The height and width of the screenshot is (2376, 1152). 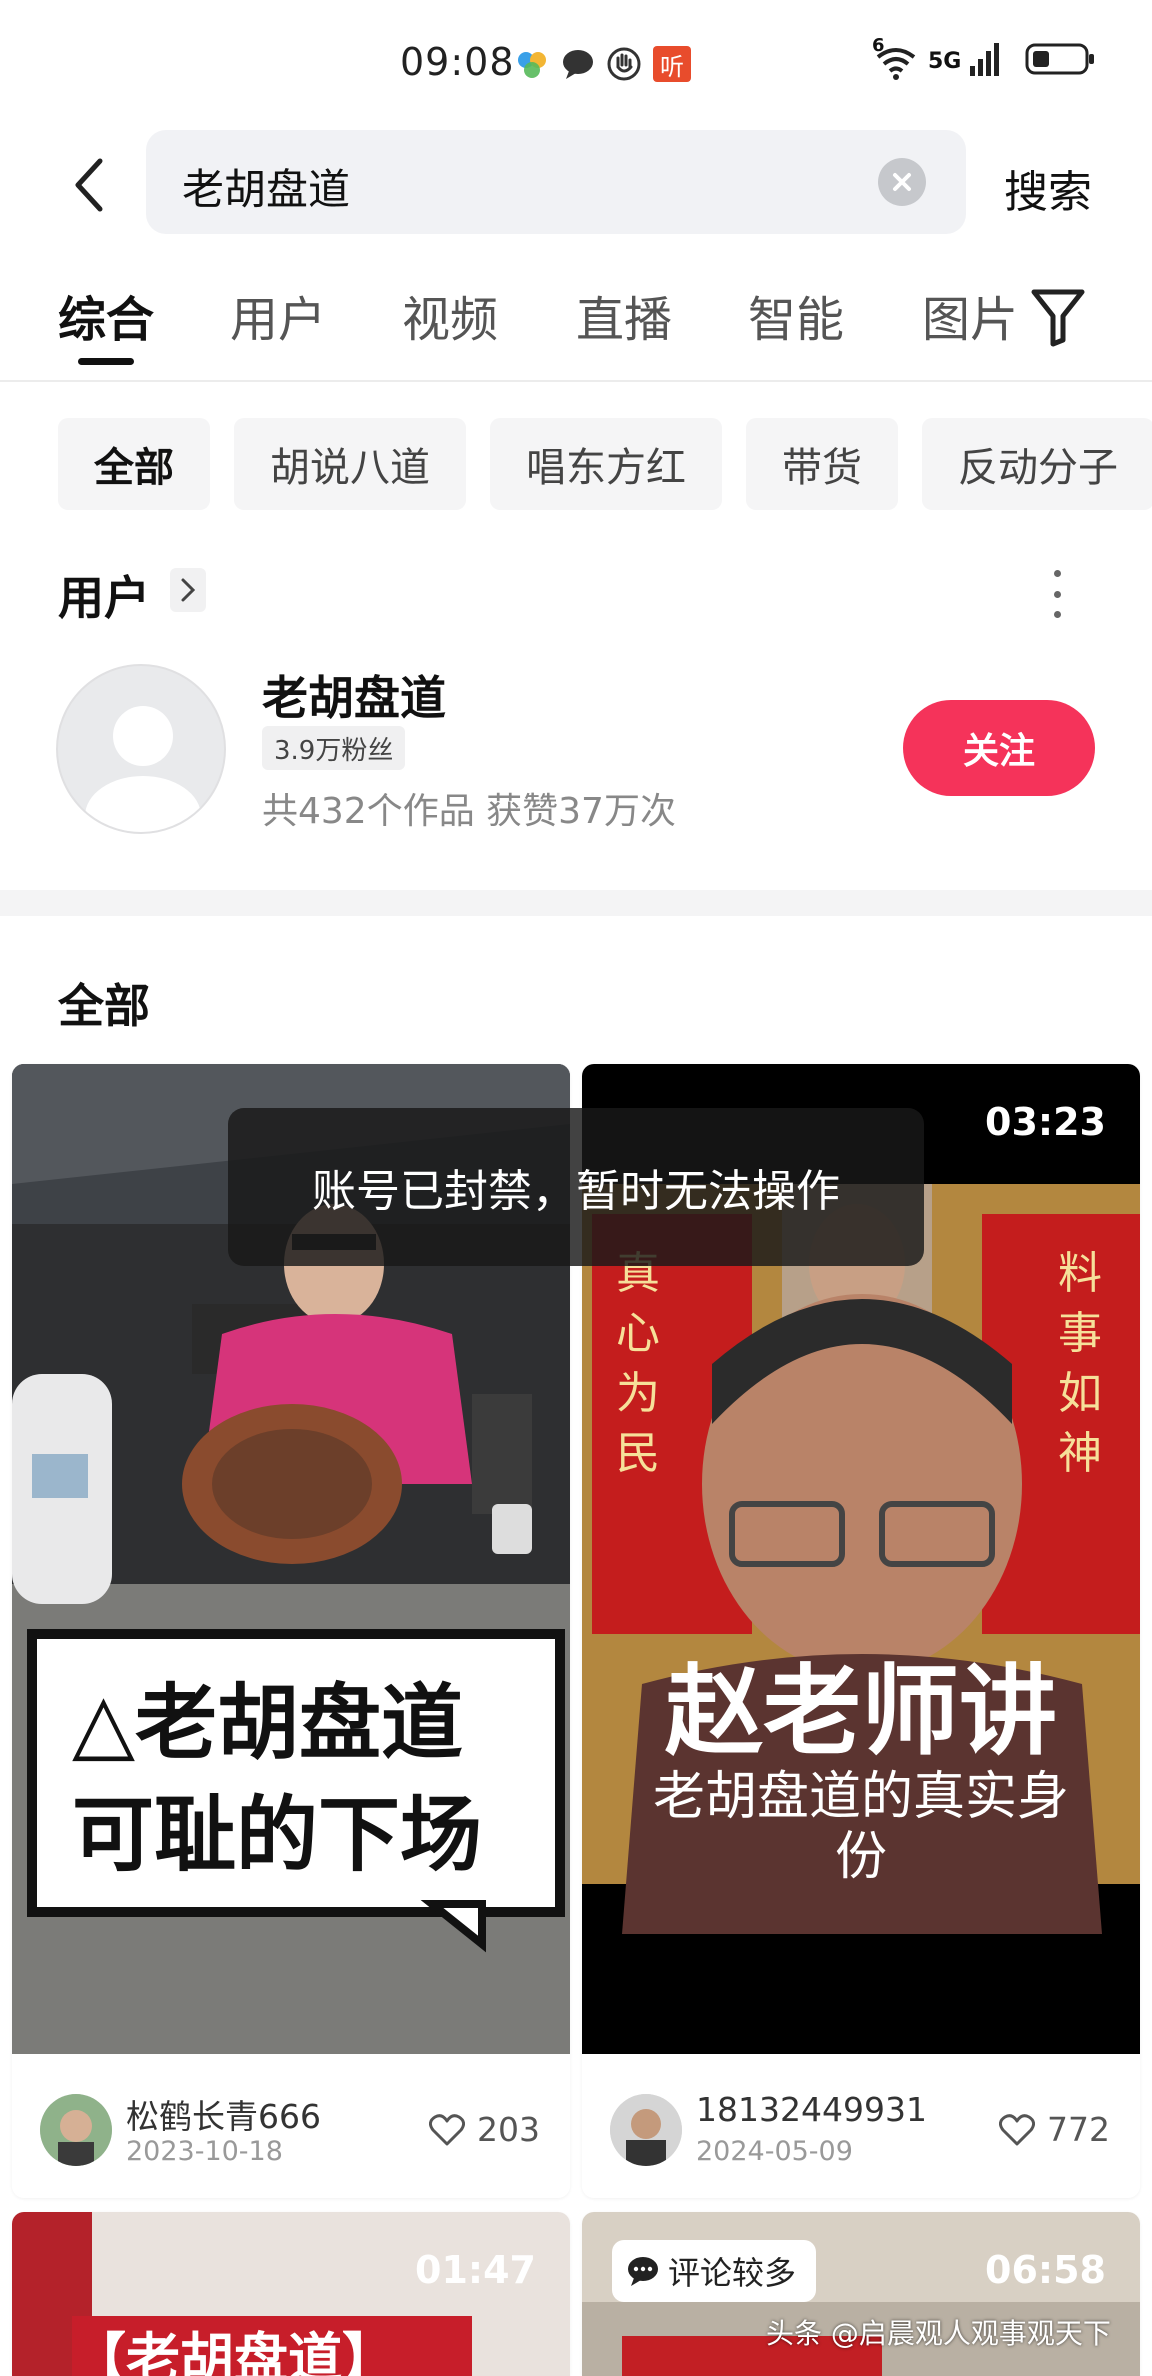 I want to click on like-count: 772, so click(x=1054, y=2129).